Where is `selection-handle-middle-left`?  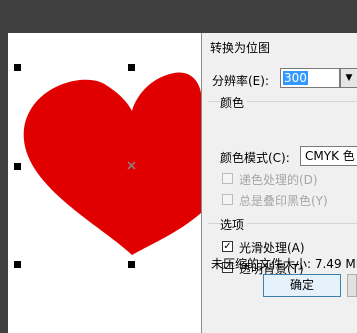 selection-handle-middle-left is located at coordinates (17, 166).